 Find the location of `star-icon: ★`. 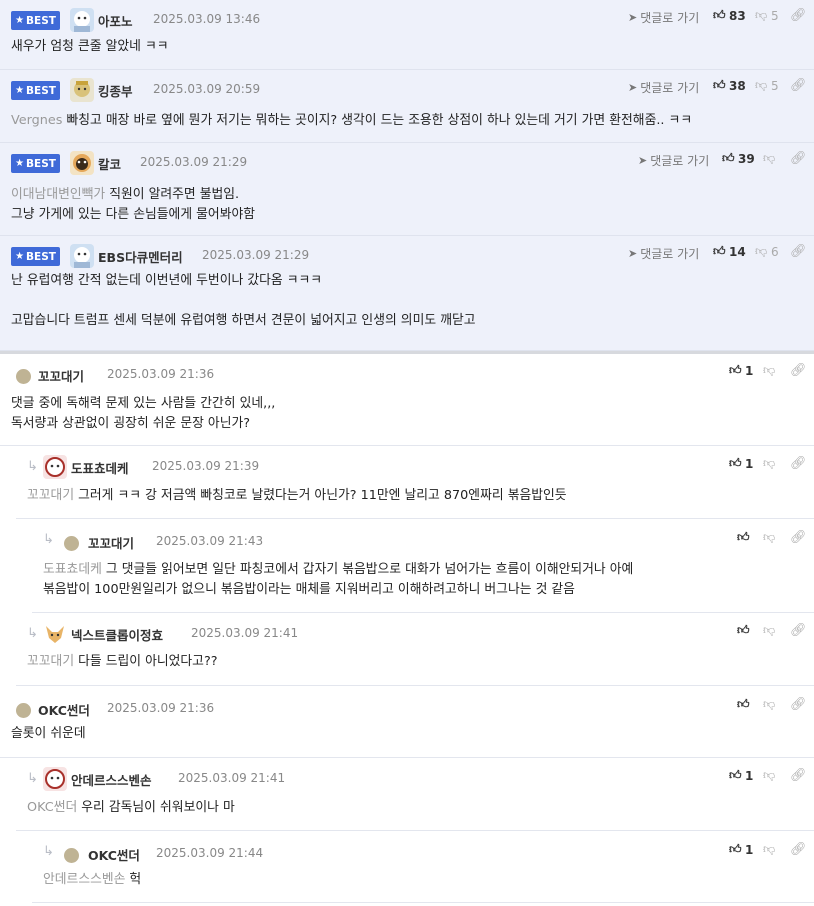

star-icon: ★ is located at coordinates (20, 20).